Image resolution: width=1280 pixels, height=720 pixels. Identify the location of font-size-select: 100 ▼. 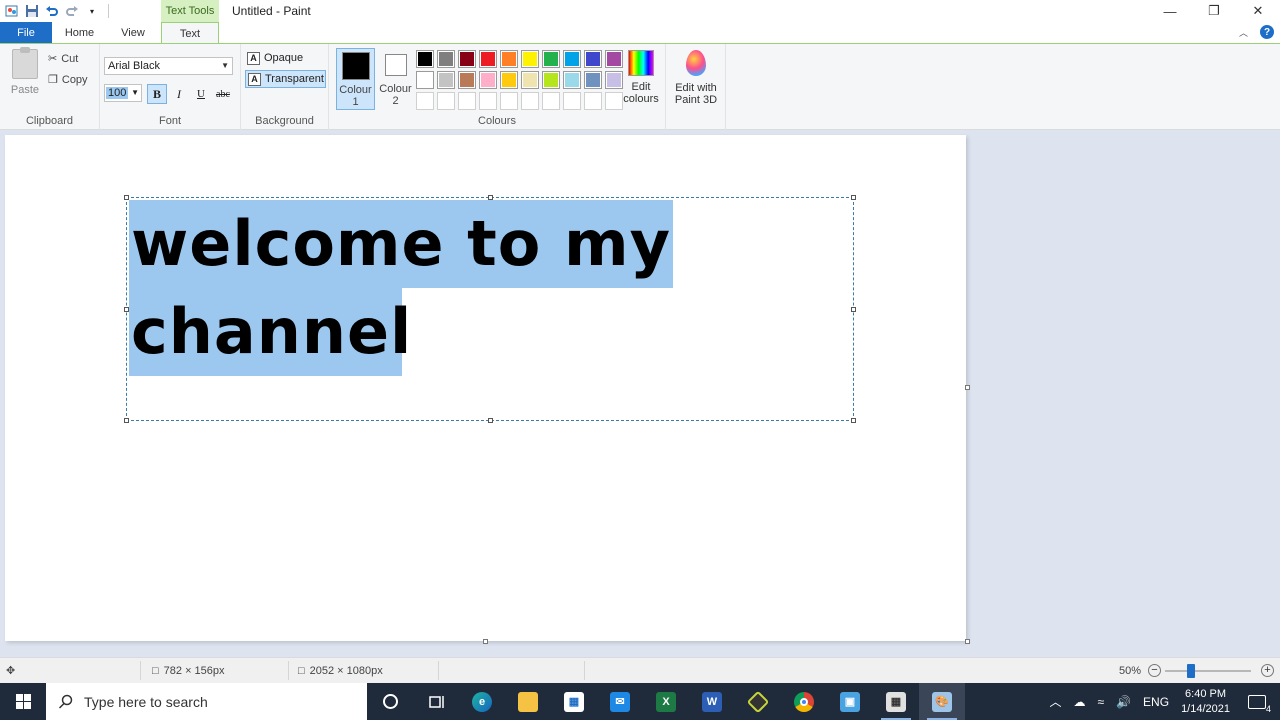
(123, 93).